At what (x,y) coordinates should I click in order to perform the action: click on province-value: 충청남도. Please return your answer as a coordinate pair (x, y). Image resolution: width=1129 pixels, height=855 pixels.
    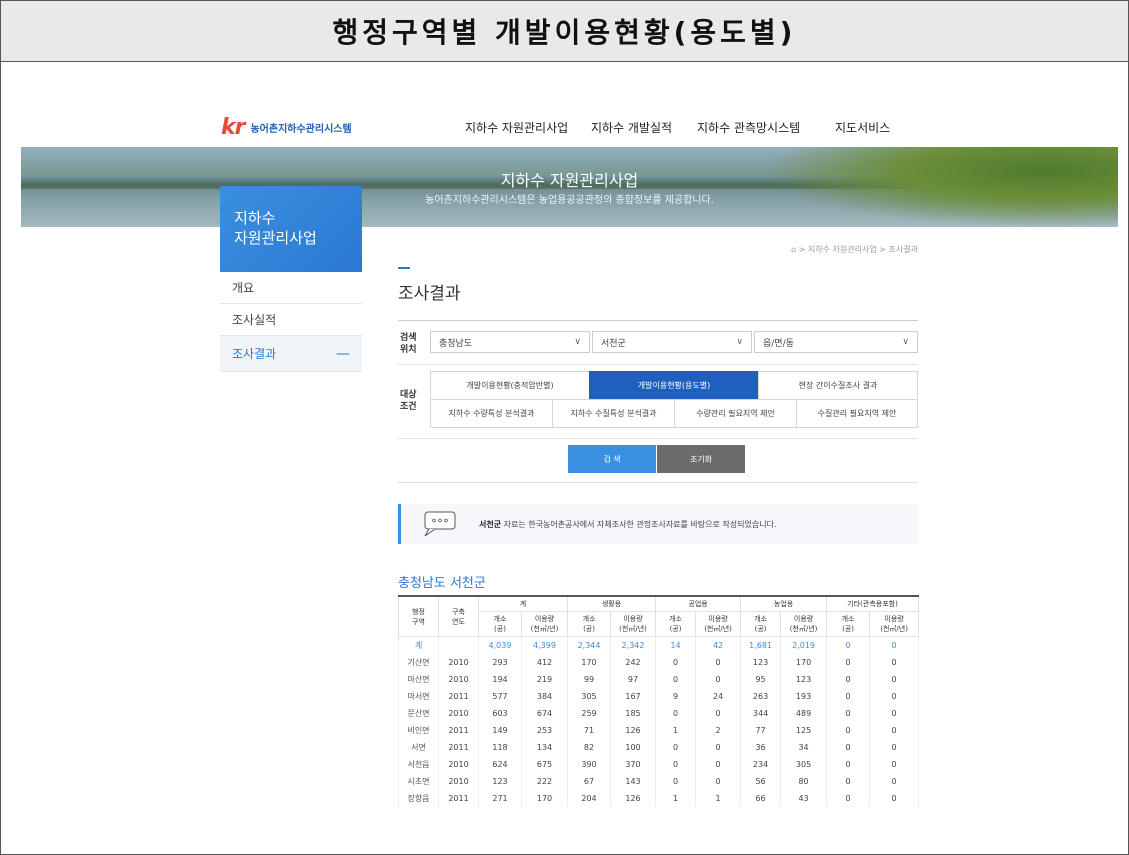
    Looking at the image, I should click on (456, 343).